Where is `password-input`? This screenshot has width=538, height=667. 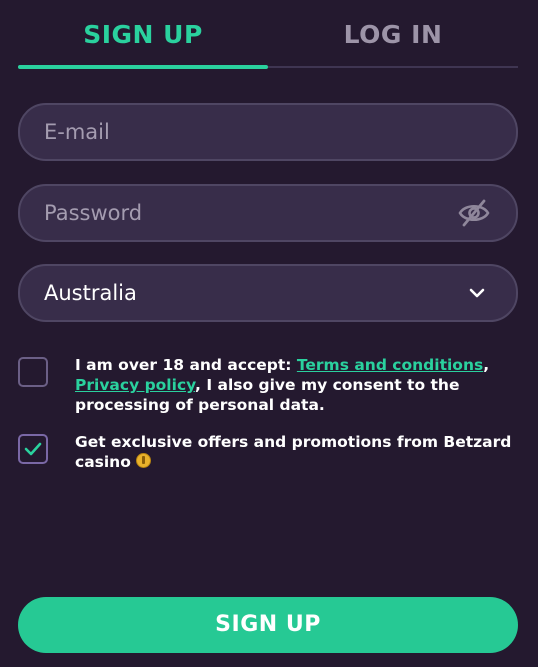 password-input is located at coordinates (244, 213).